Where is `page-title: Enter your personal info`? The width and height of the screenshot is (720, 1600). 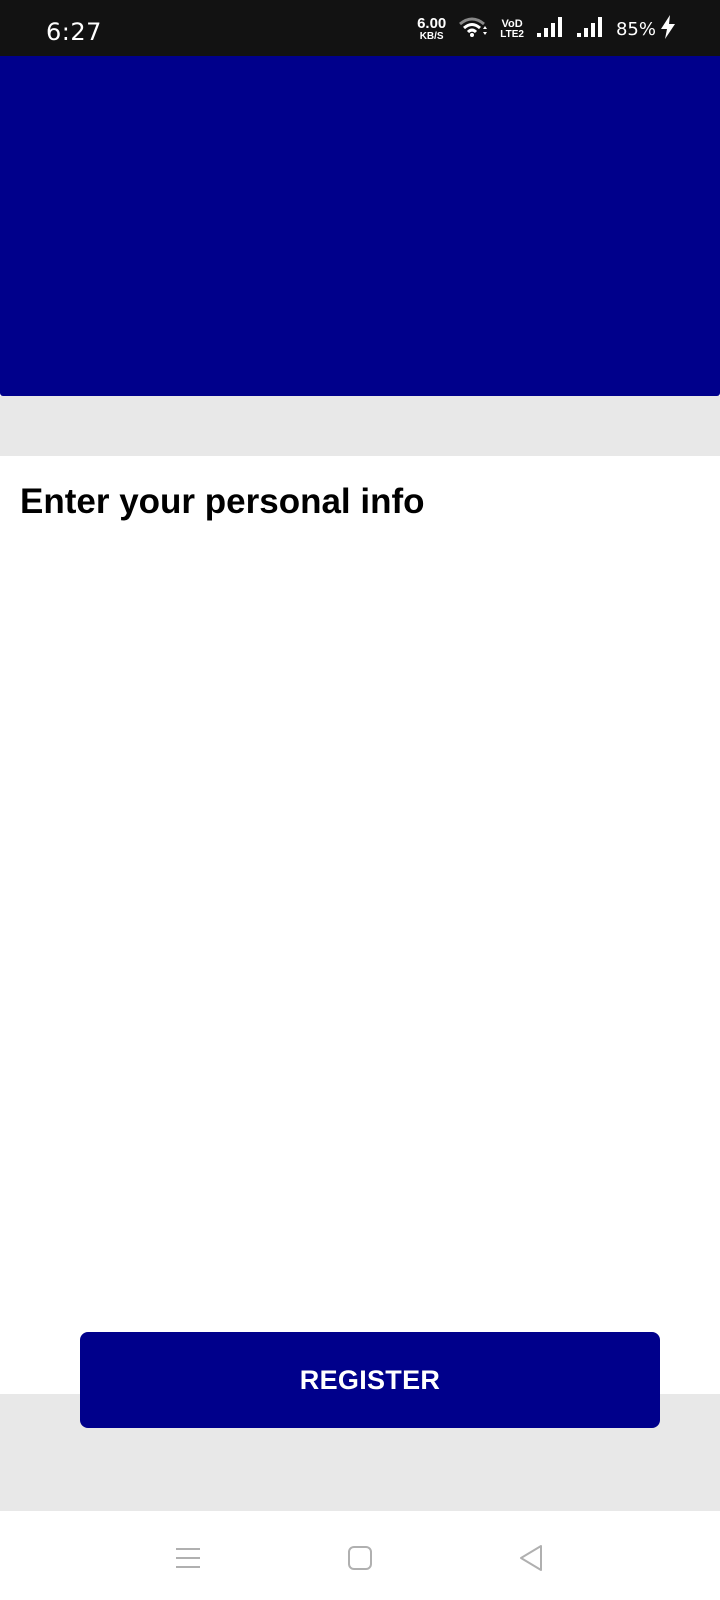
page-title: Enter your personal info is located at coordinates (222, 501).